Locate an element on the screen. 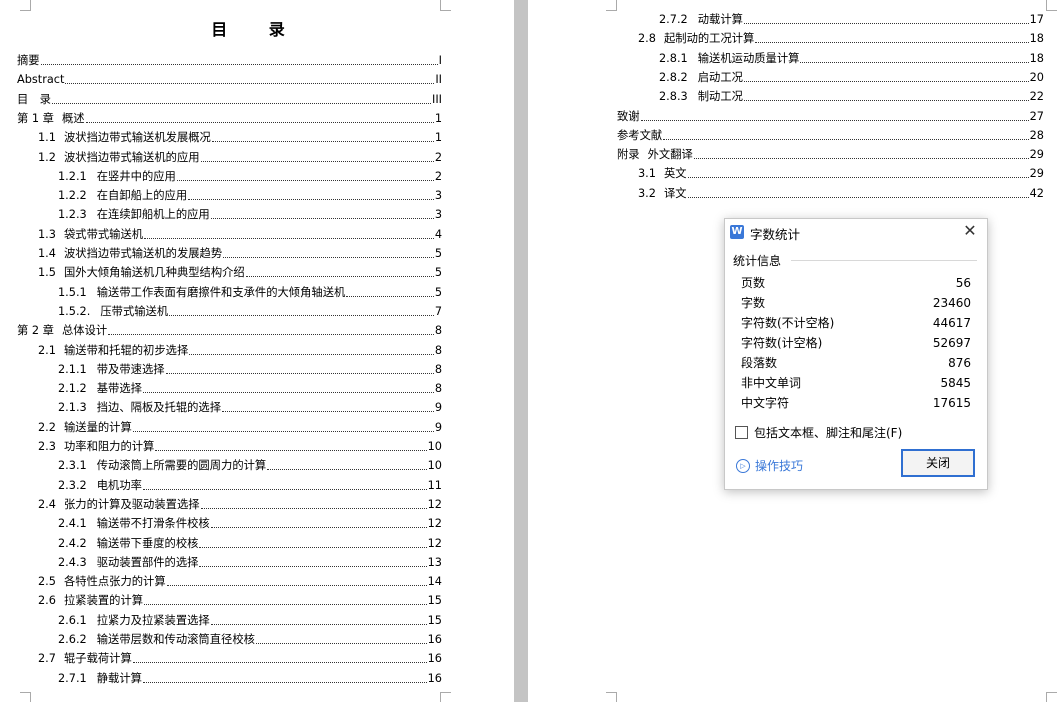  toc-entry: 第 1 章概述 1 is located at coordinates (229, 119).